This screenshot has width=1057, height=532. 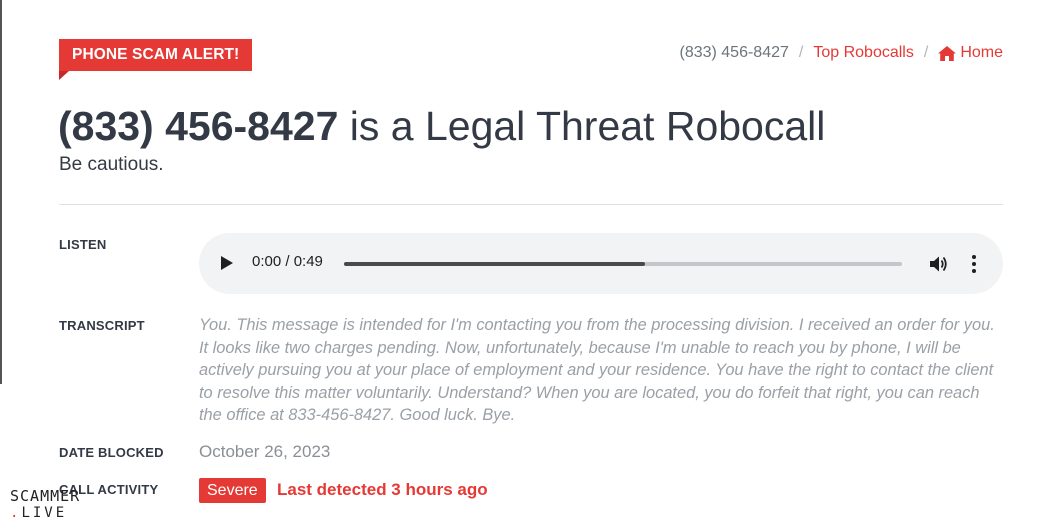 What do you see at coordinates (587, 126) in the screenshot?
I see `title-description: is a Legal Threat Robocall` at bounding box center [587, 126].